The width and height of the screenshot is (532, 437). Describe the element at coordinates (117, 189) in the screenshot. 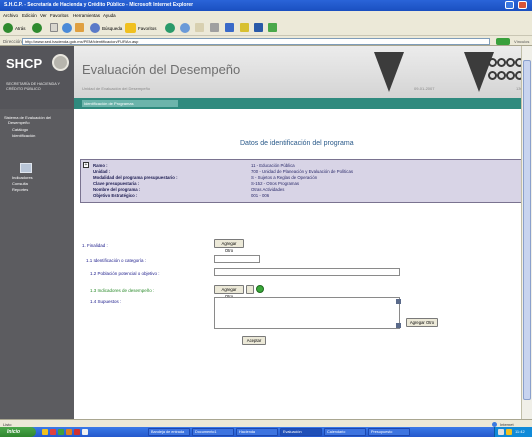

I see `info-key: Nombre del programa :` at that location.